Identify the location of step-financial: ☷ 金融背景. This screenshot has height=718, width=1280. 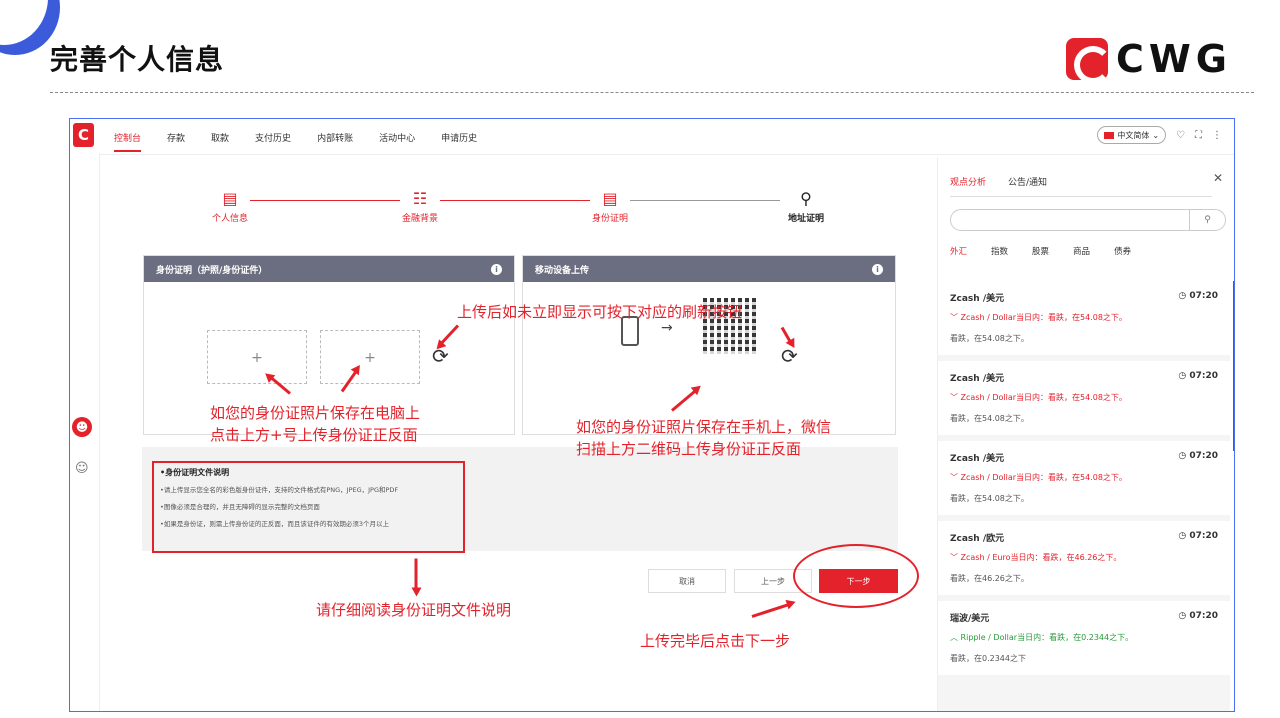
(420, 206).